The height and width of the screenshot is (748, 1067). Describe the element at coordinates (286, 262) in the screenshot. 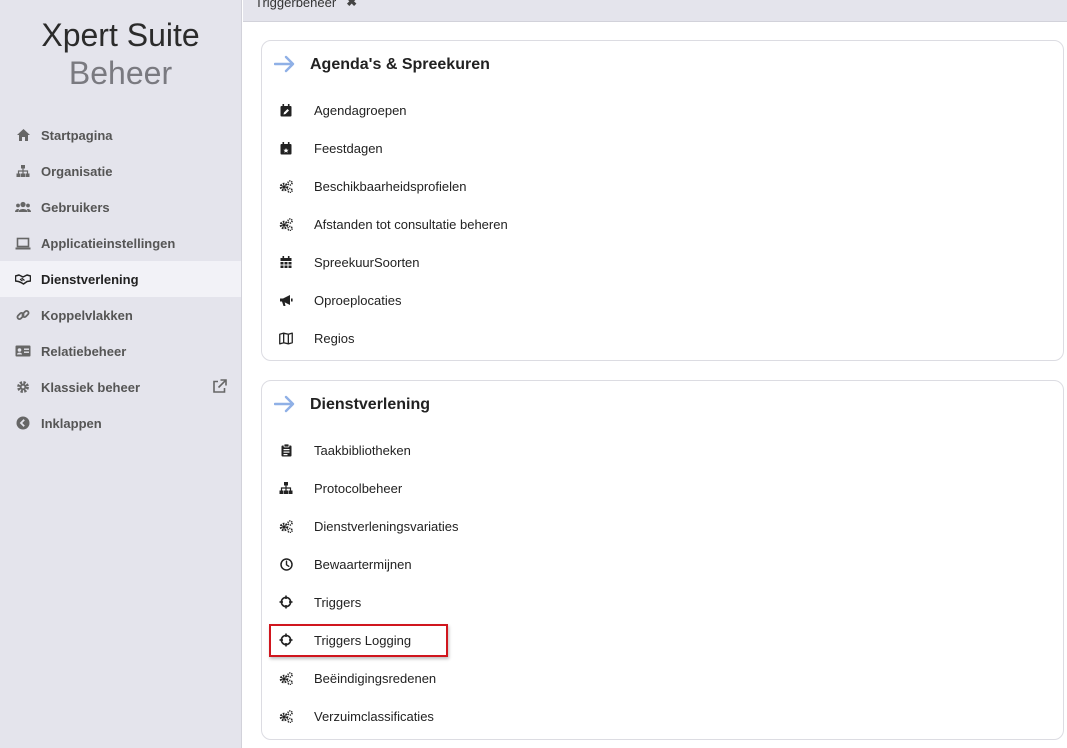

I see `calendar-grid-icon` at that location.